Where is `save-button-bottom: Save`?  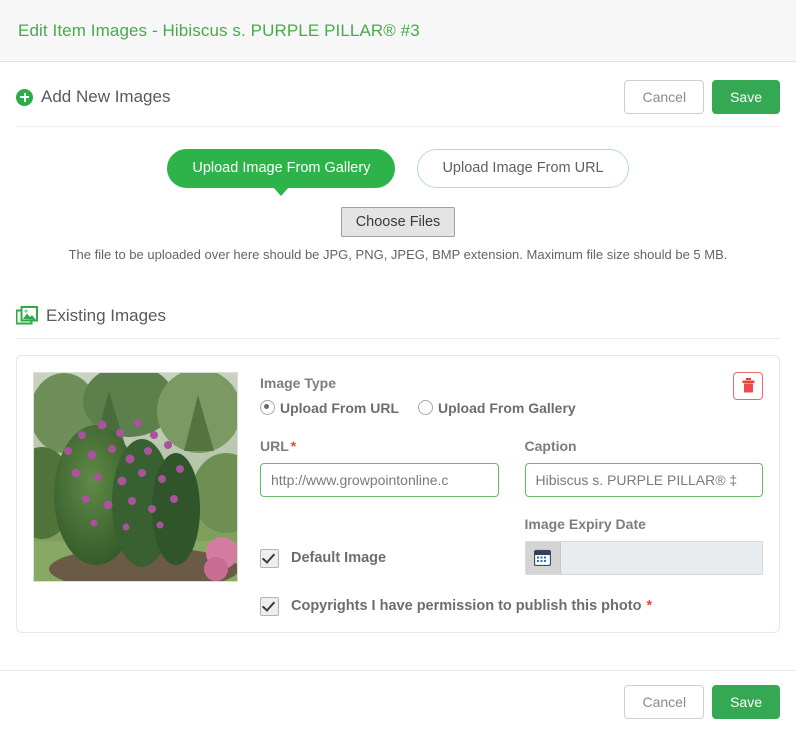
save-button-bottom: Save is located at coordinates (746, 701).